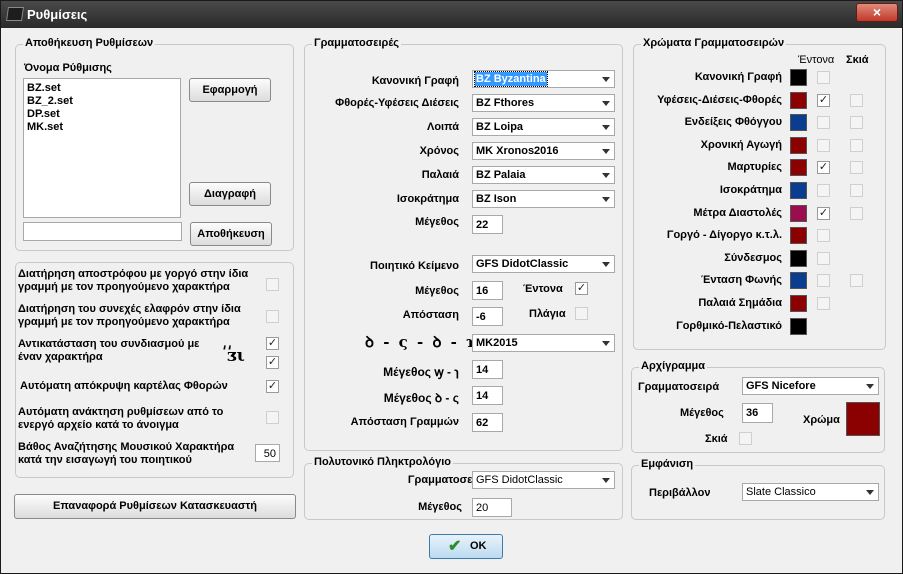 This screenshot has height=574, width=903. What do you see at coordinates (272, 284) in the screenshot?
I see `keep-apostrophe-checkbox` at bounding box center [272, 284].